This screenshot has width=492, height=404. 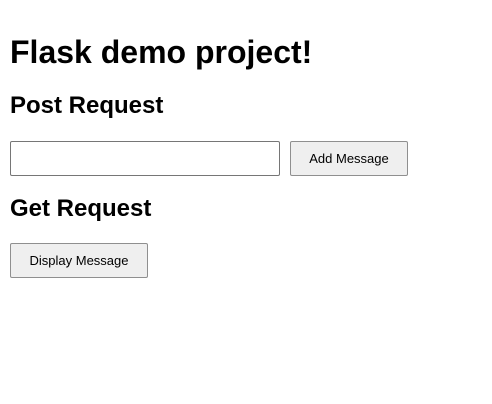 I want to click on post-request-heading: Post Request, so click(x=87, y=105).